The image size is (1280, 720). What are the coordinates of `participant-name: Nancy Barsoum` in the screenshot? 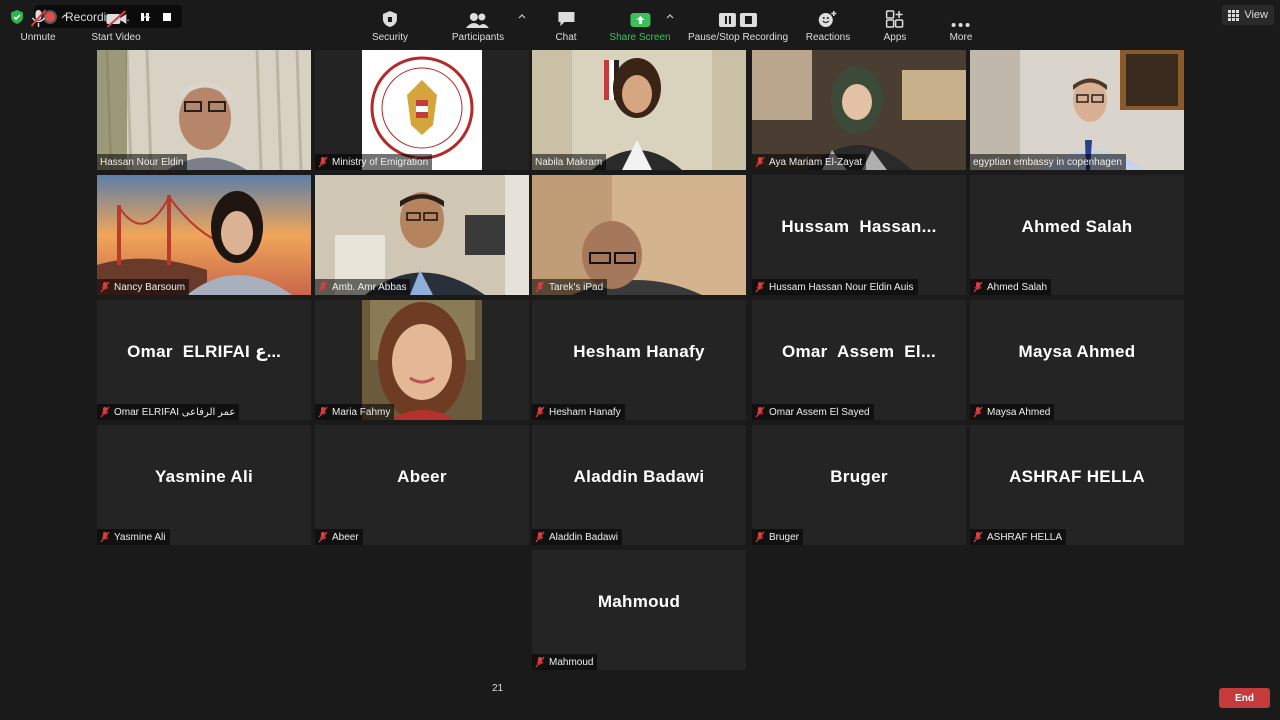 It's located at (150, 287).